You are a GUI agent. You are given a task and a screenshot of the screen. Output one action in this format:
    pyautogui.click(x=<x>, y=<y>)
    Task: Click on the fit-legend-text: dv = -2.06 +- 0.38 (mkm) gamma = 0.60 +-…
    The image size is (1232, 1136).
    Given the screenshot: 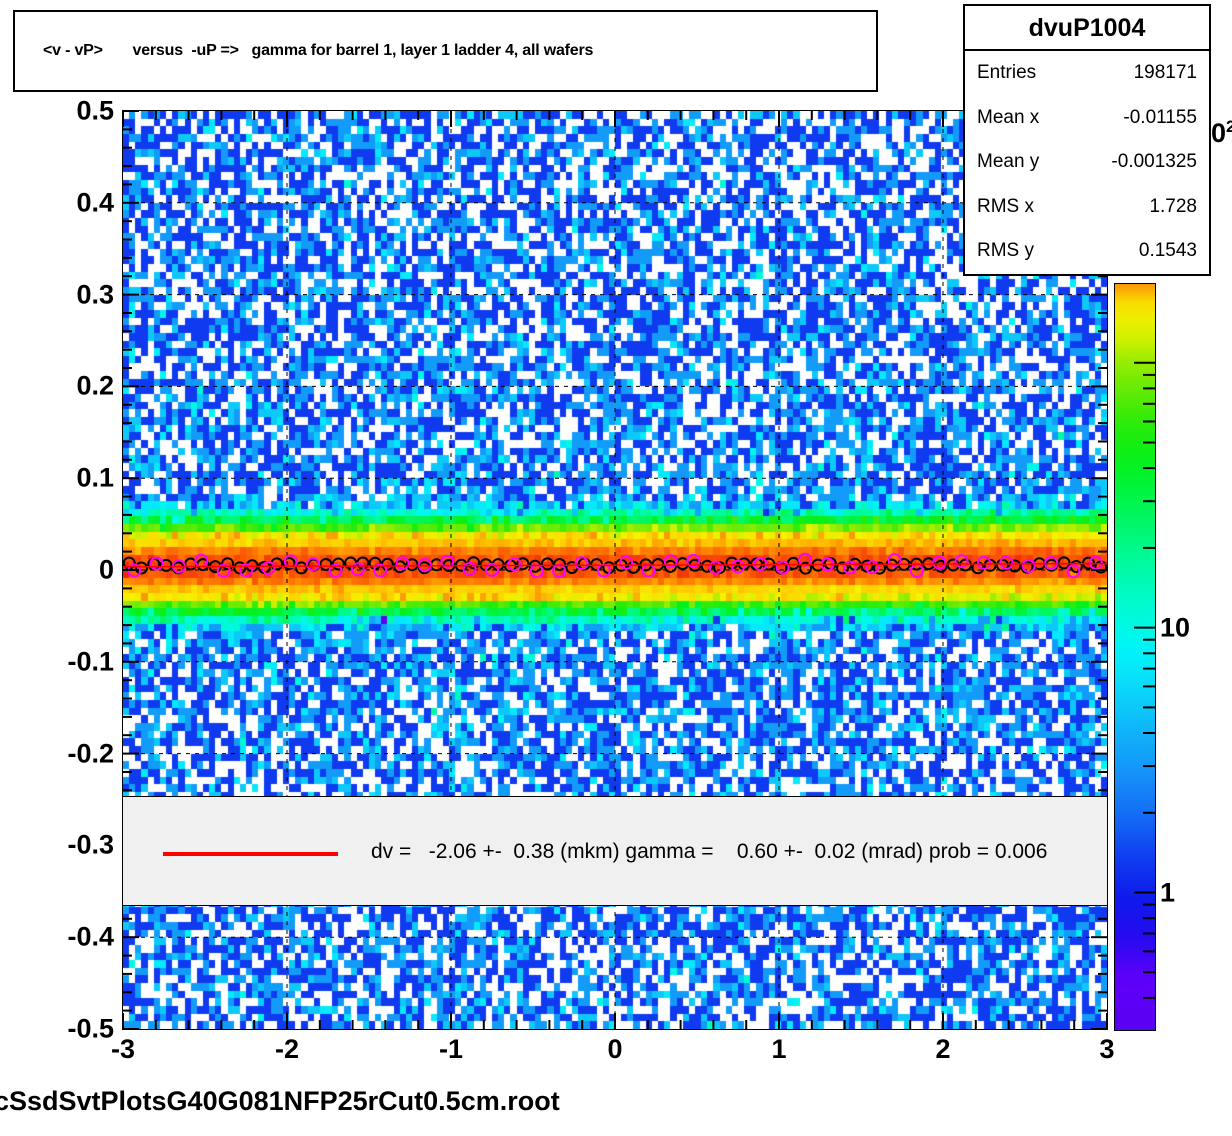 What is the action you would take?
    pyautogui.click(x=709, y=851)
    